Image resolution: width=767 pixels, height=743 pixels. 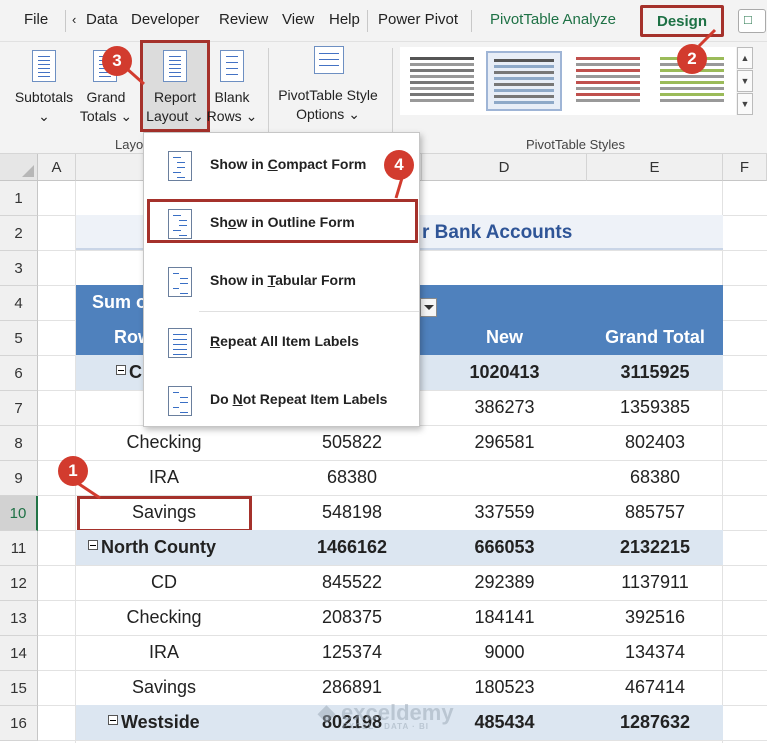 I want to click on tabular-form-icon, so click(x=180, y=282).